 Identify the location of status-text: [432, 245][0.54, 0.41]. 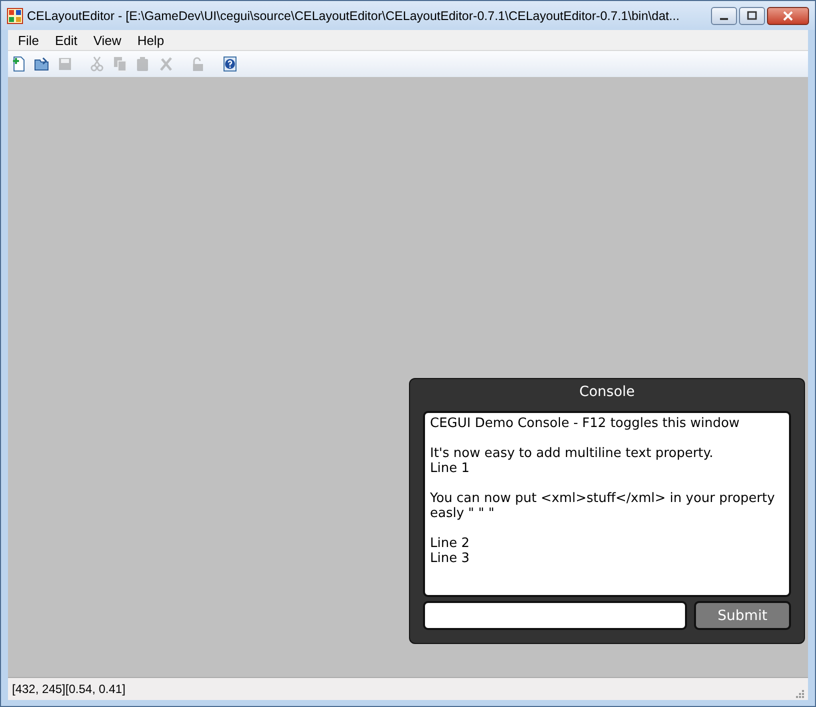
(69, 689).